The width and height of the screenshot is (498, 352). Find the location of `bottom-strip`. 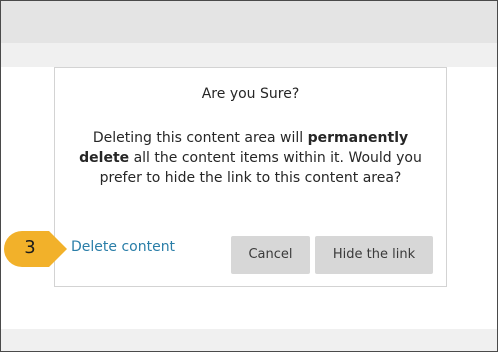

bottom-strip is located at coordinates (249, 340).